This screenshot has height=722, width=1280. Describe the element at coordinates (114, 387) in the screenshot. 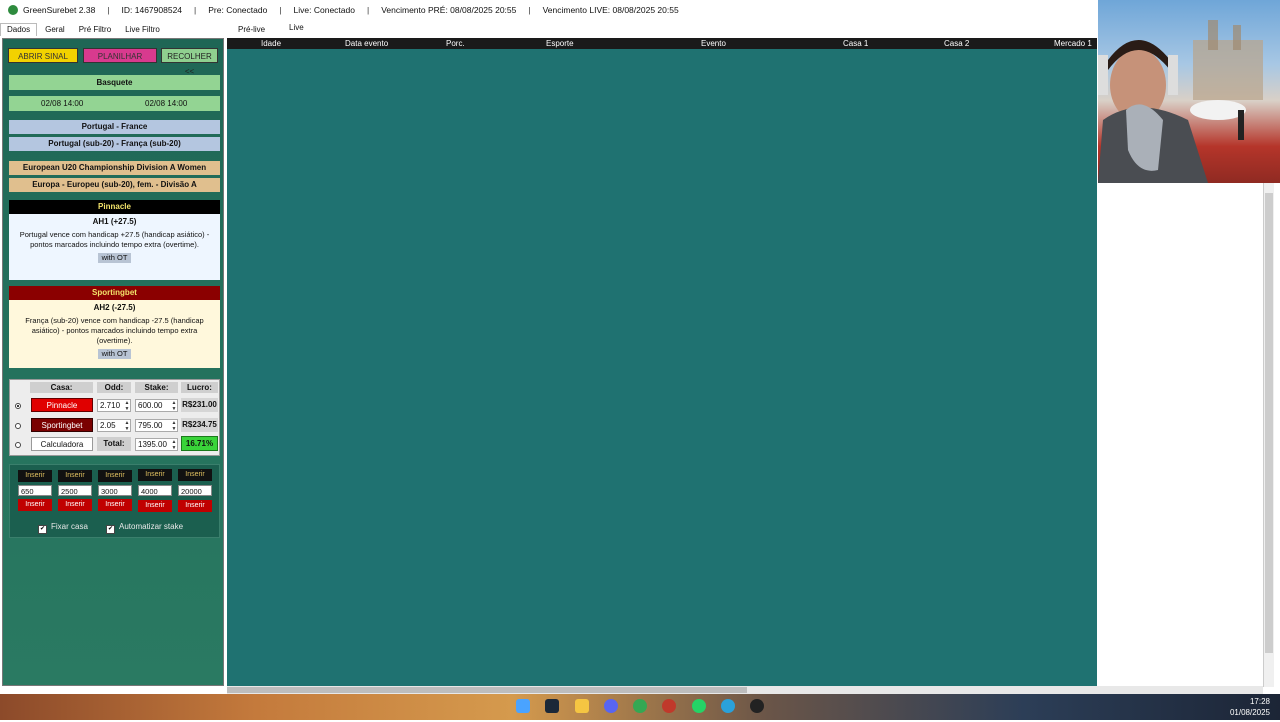

I see `header-odd: Odd:` at that location.